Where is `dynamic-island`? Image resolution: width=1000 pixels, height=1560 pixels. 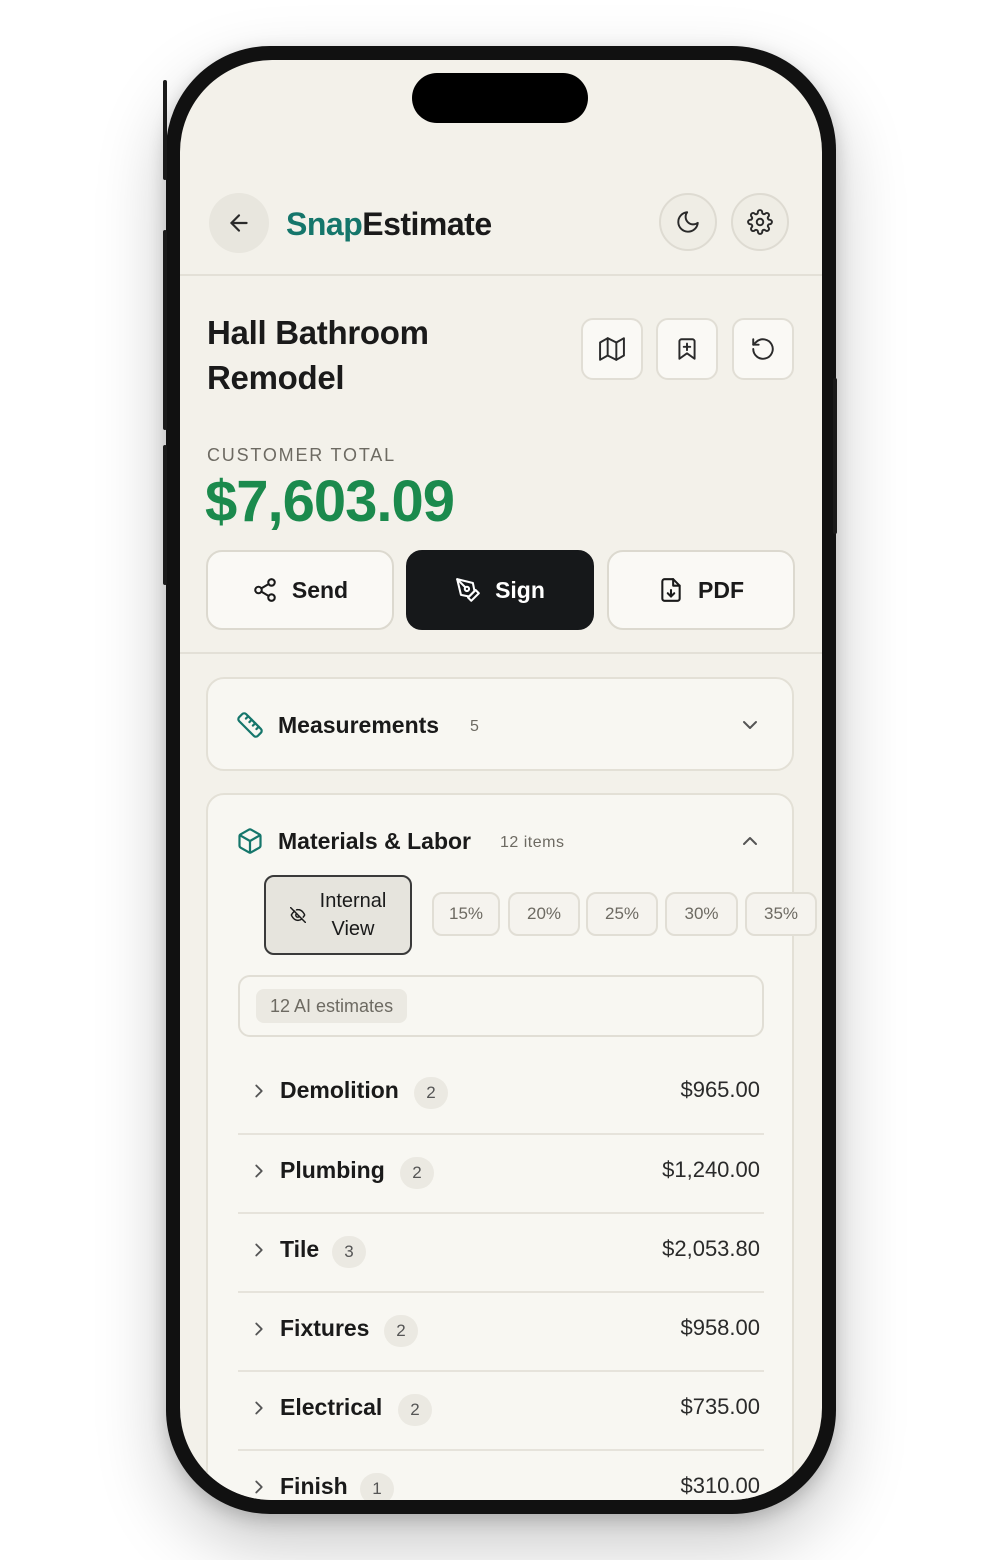
dynamic-island is located at coordinates (500, 98).